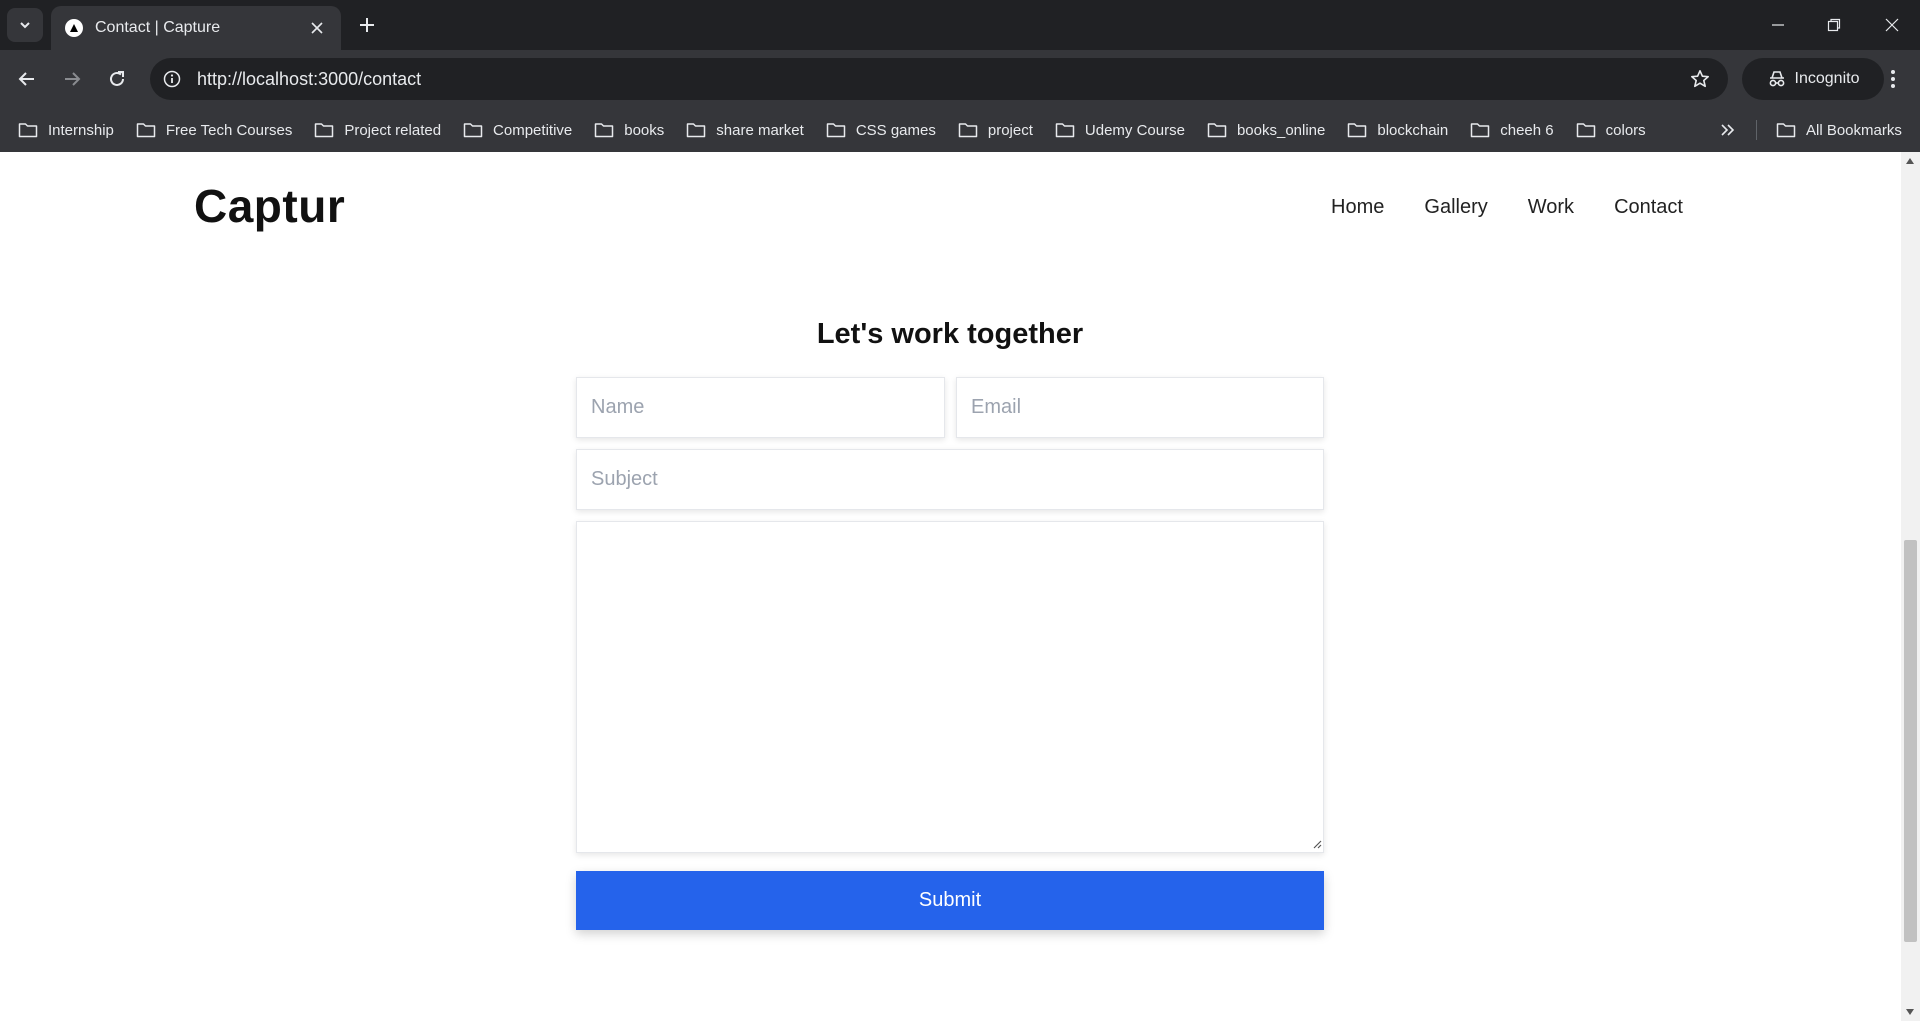 This screenshot has width=1920, height=1021. Describe the element at coordinates (1700, 79) in the screenshot. I see `star-icon` at that location.